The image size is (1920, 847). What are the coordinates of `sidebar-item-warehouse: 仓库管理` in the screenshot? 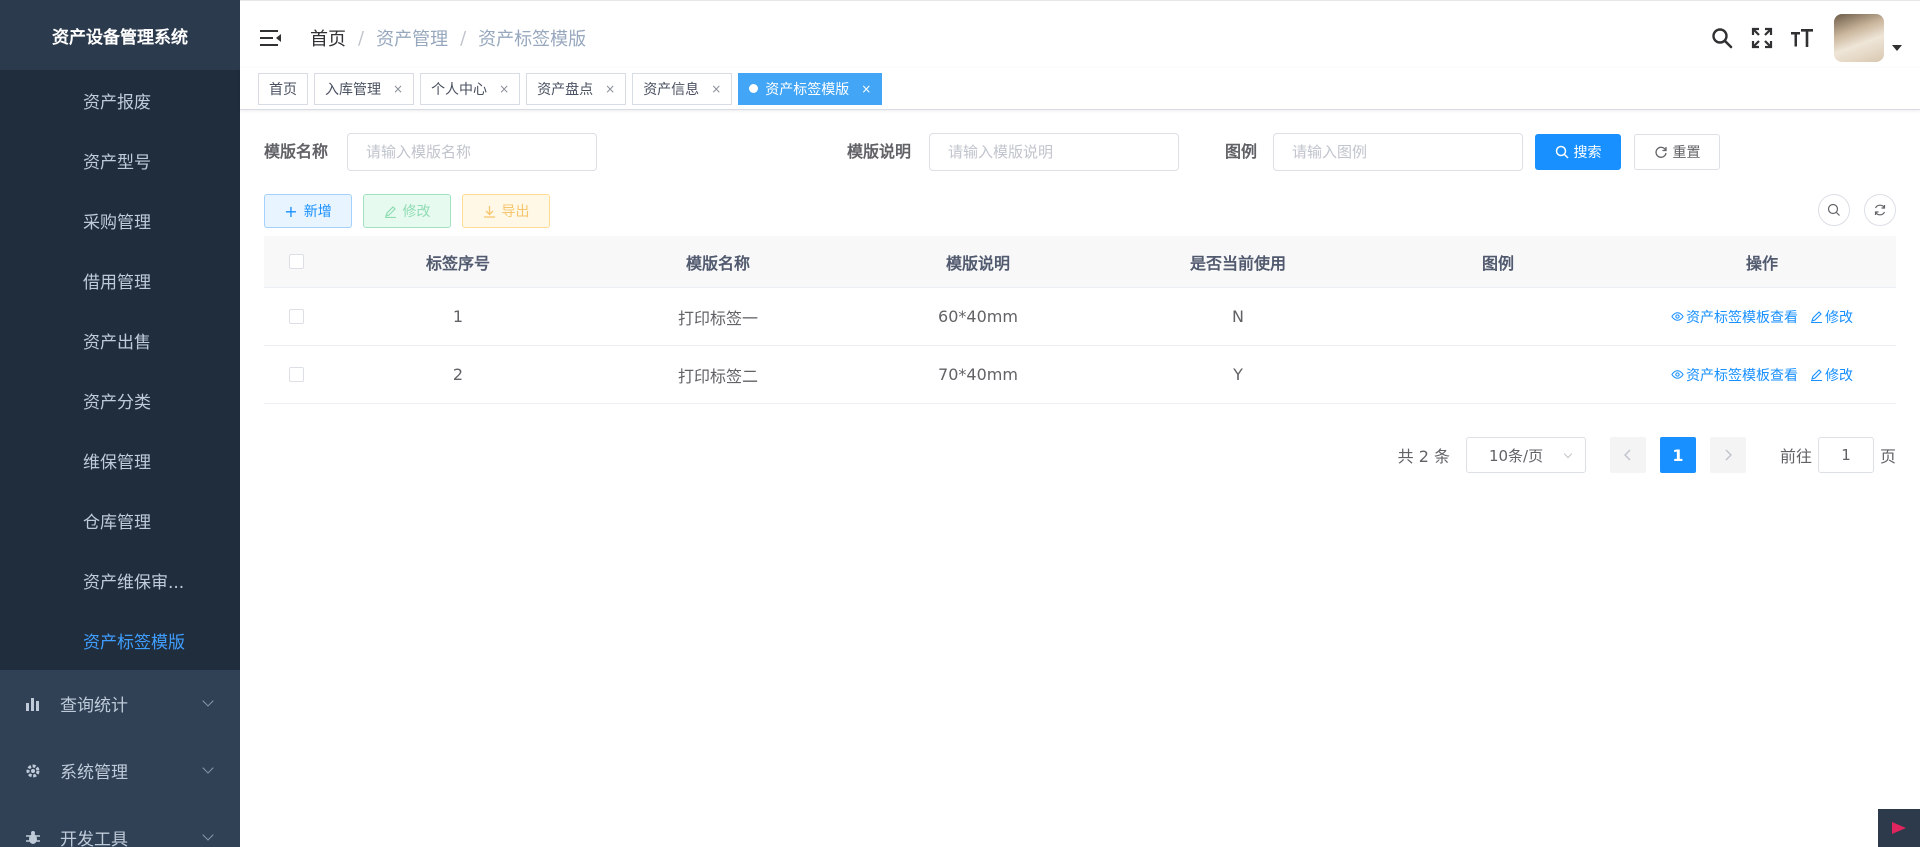 It's located at (120, 520).